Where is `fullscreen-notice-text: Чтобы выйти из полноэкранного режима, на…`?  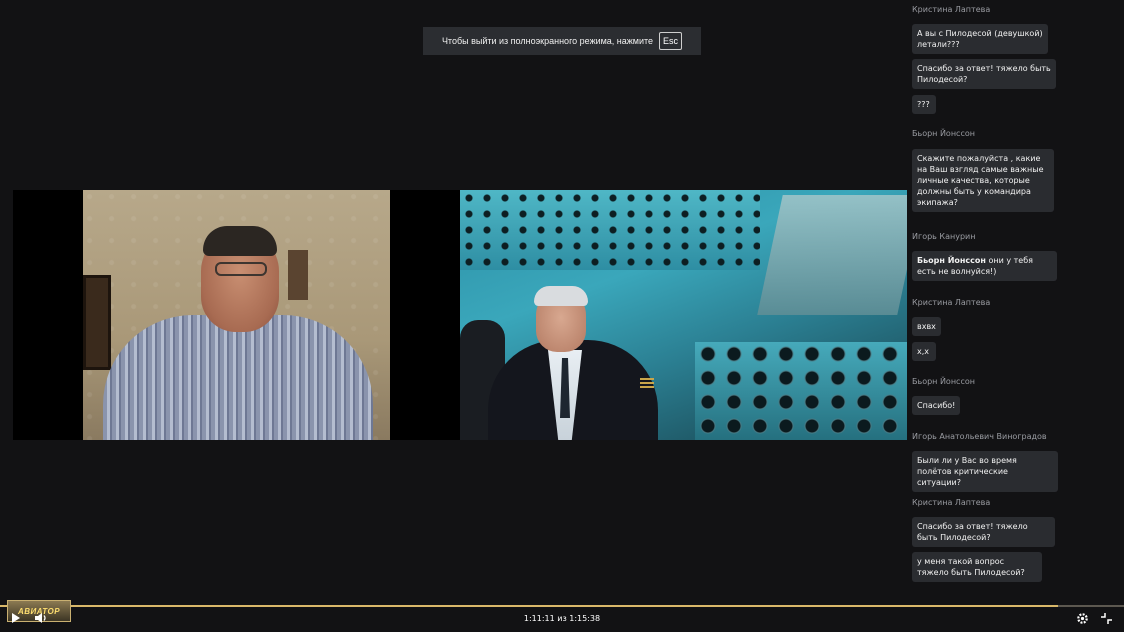
fullscreen-notice-text: Чтобы выйти из полноэкранного режима, на… is located at coordinates (547, 41).